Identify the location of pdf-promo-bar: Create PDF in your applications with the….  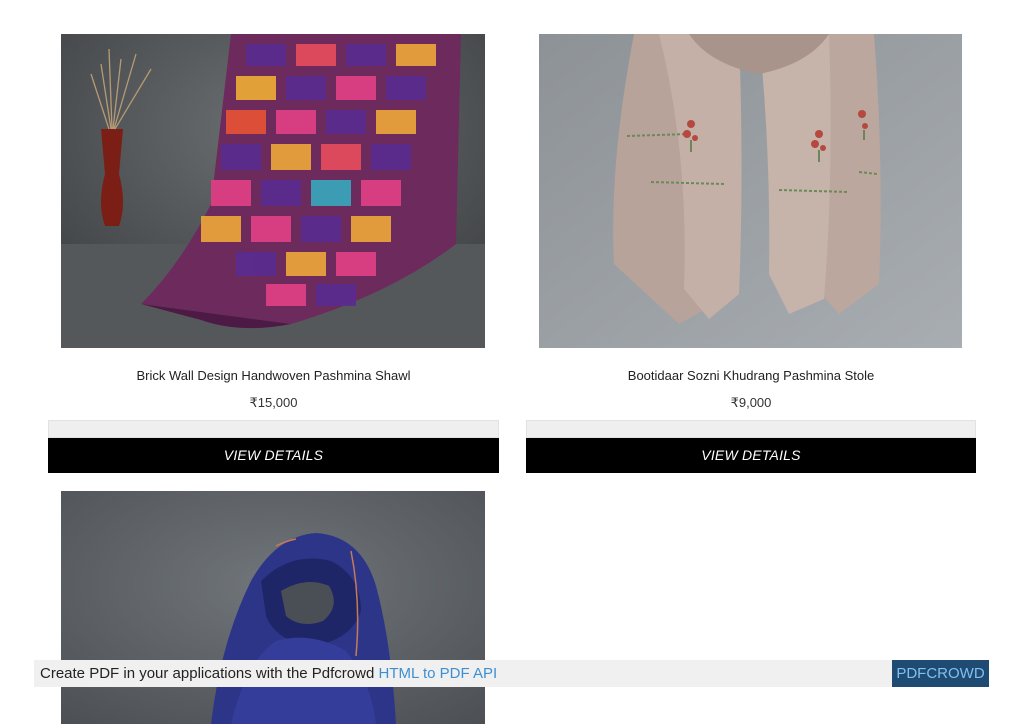
(511, 673).